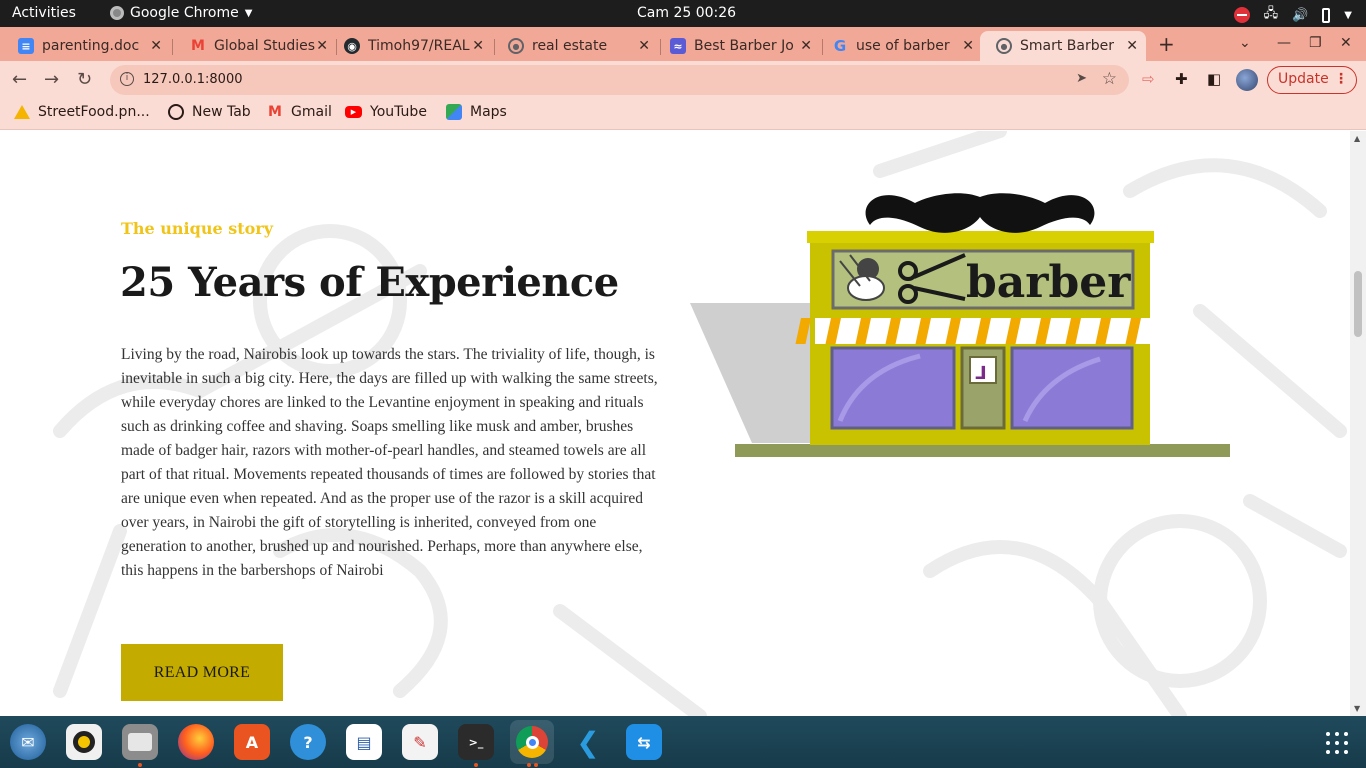 The width and height of the screenshot is (1366, 768). What do you see at coordinates (1109, 79) in the screenshot?
I see `bookmark-star-icon: ☆` at bounding box center [1109, 79].